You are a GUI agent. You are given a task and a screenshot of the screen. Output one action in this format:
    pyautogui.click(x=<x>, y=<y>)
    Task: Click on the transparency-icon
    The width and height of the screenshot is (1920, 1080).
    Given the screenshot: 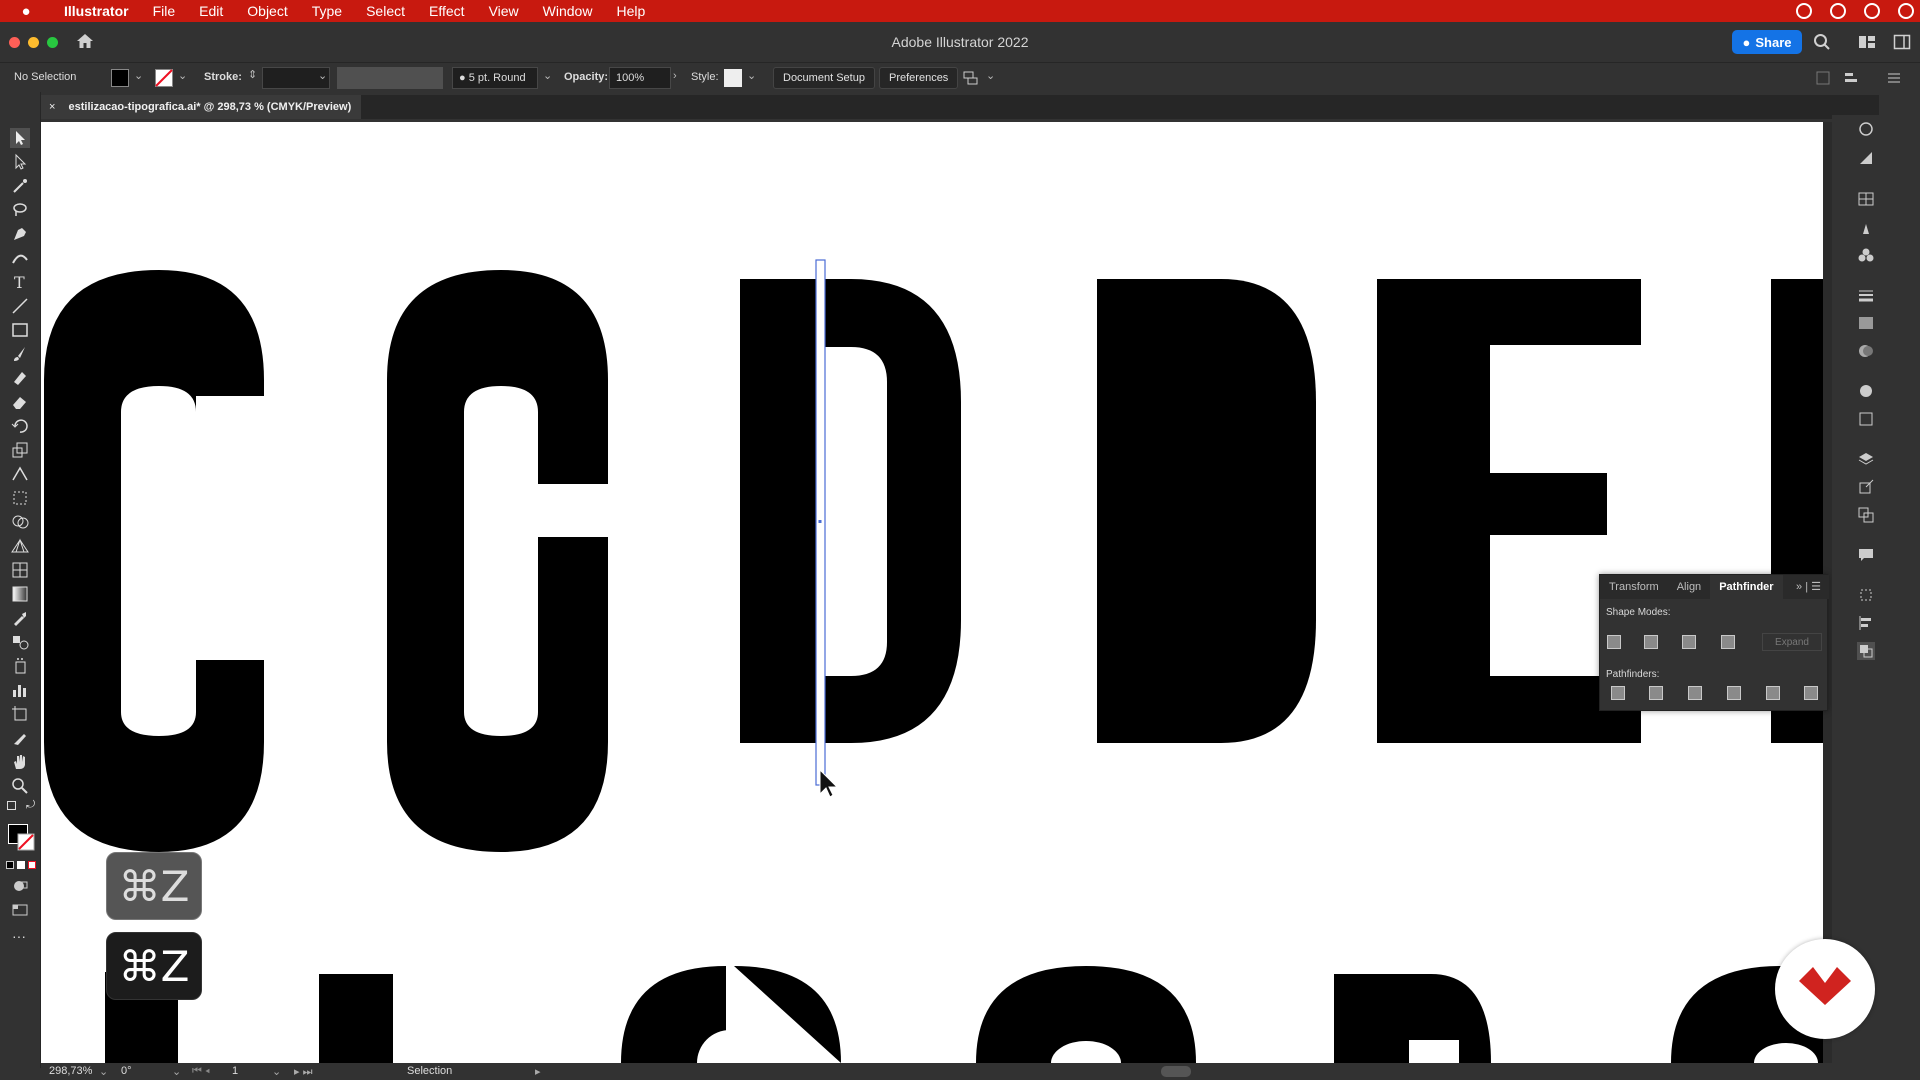 What is the action you would take?
    pyautogui.click(x=1866, y=351)
    